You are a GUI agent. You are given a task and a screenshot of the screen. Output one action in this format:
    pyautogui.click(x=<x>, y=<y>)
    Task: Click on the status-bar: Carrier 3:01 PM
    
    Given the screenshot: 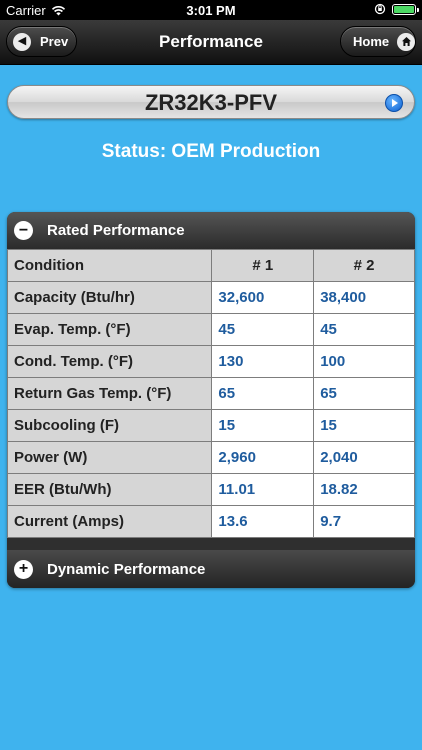 What is the action you would take?
    pyautogui.click(x=211, y=10)
    